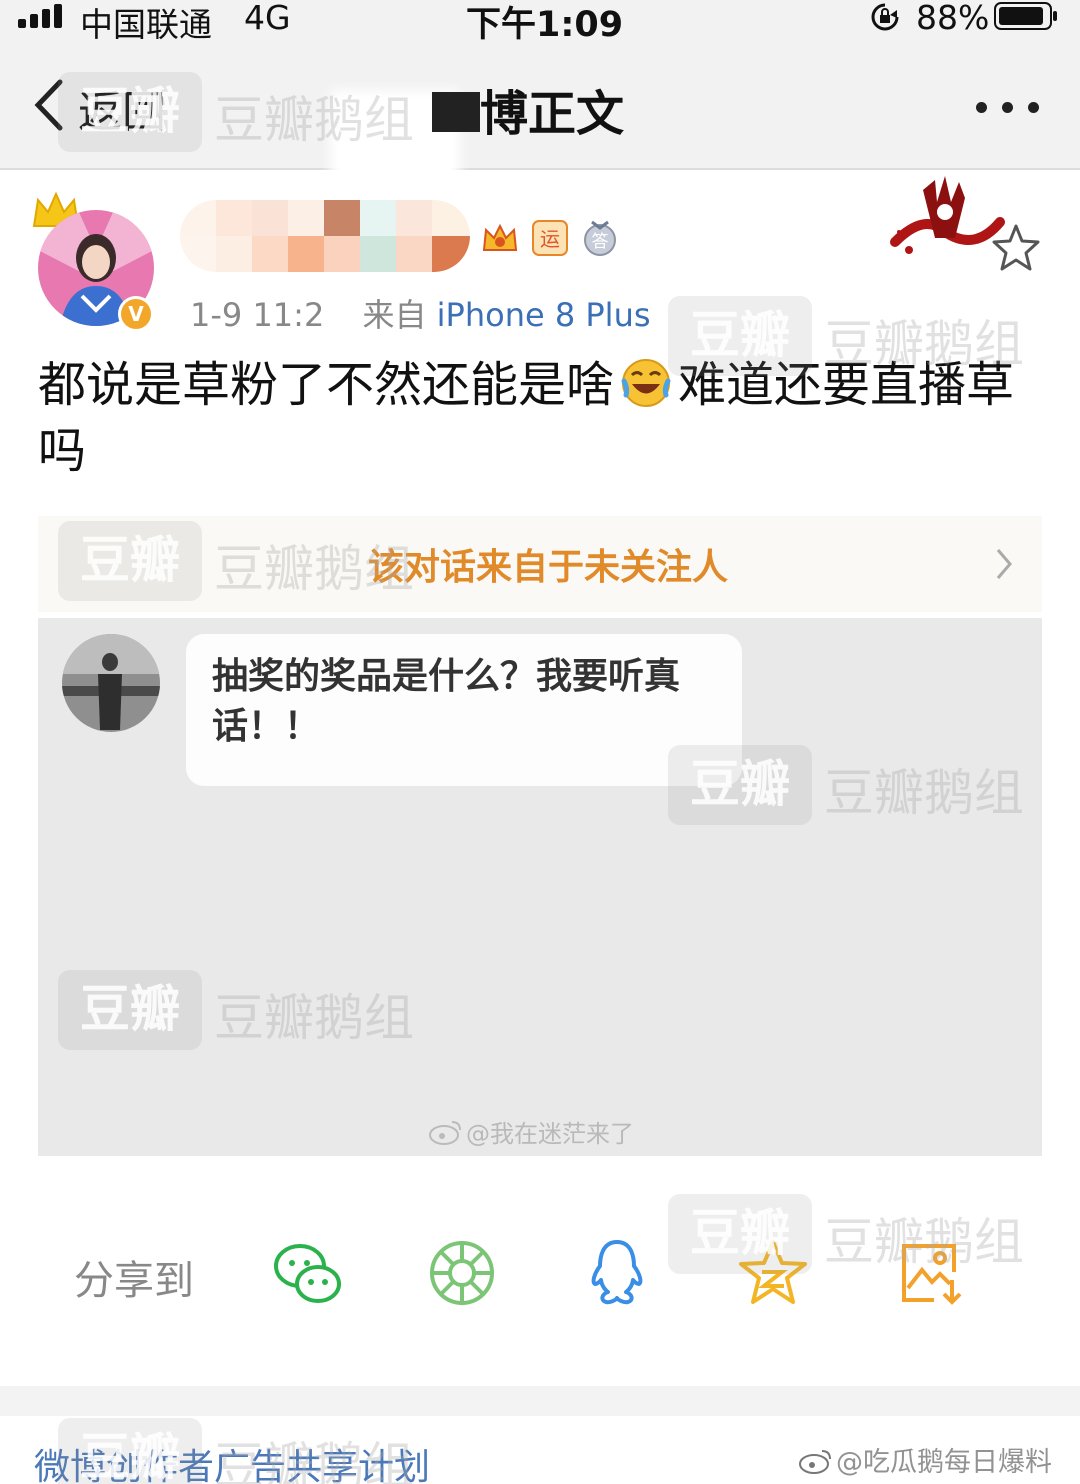 This screenshot has width=1080, height=1484. I want to click on network-type: 4G, so click(267, 18).